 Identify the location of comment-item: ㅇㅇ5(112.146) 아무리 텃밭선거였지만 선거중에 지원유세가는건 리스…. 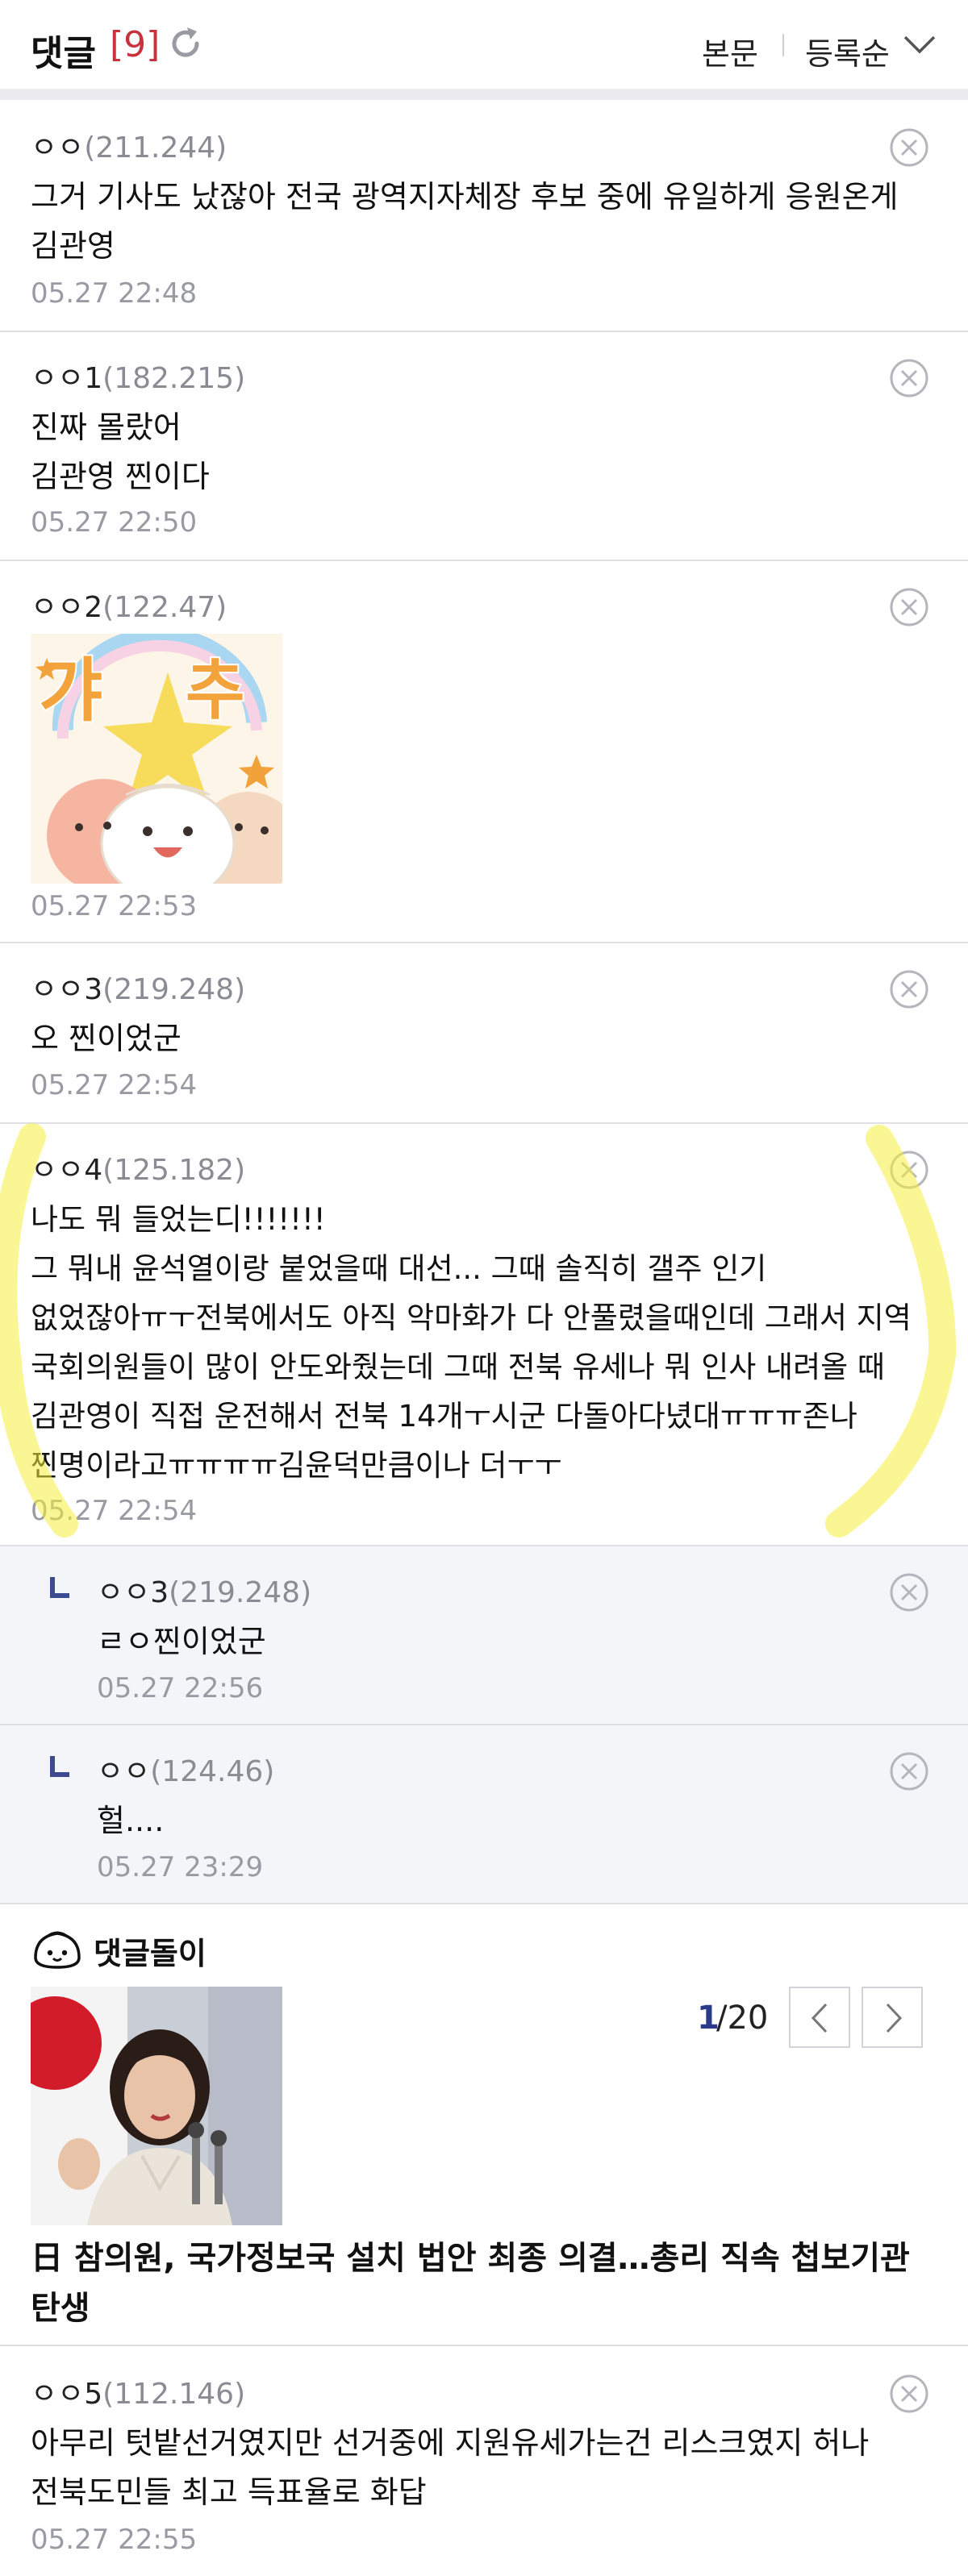
(484, 2461).